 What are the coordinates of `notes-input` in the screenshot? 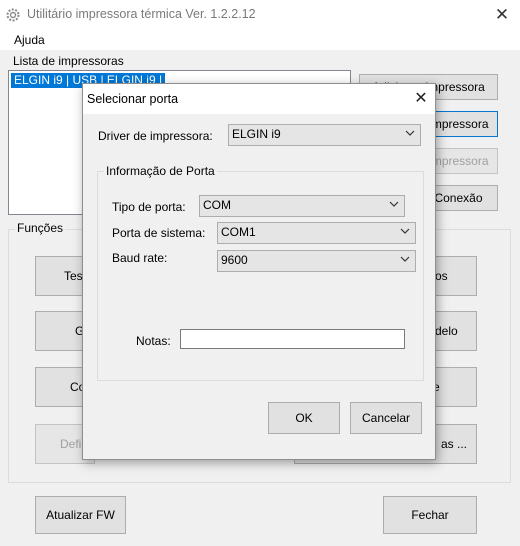 It's located at (292, 339).